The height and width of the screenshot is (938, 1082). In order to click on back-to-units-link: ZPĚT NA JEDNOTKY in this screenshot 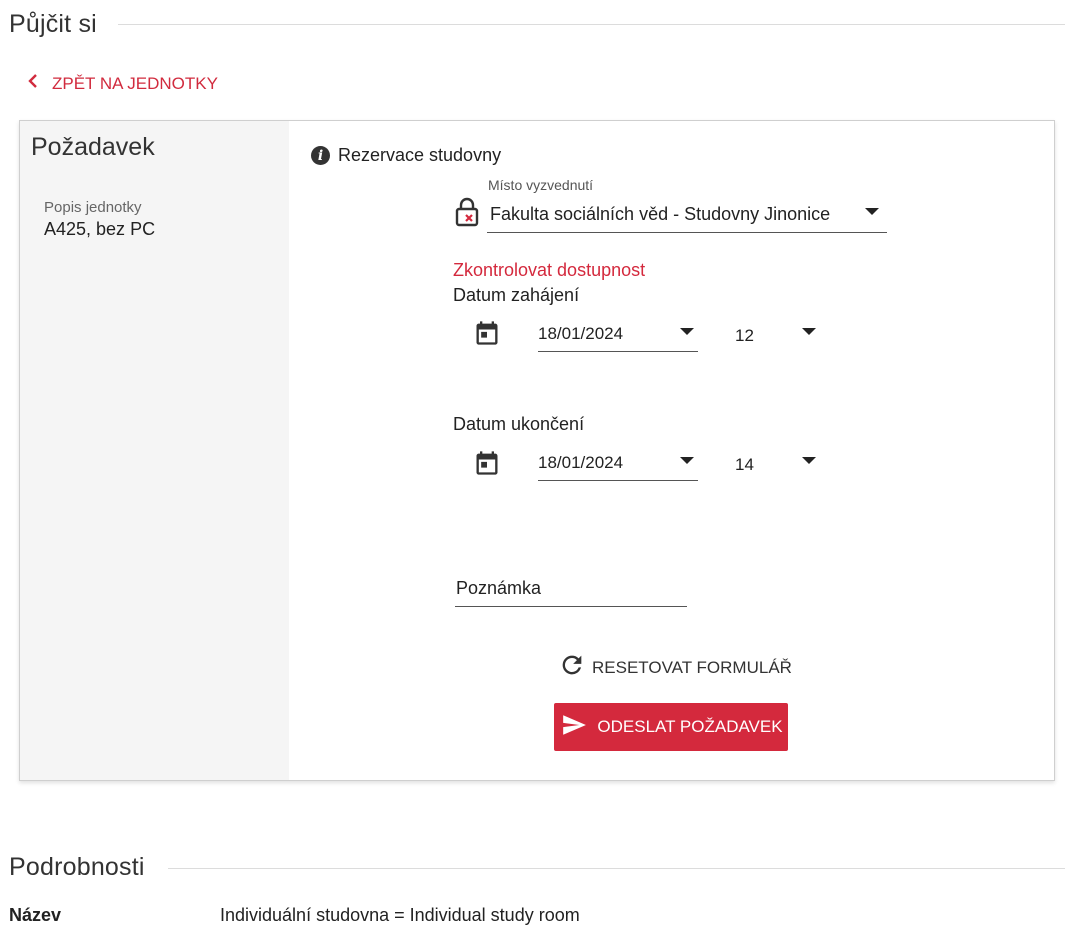, I will do `click(122, 83)`.